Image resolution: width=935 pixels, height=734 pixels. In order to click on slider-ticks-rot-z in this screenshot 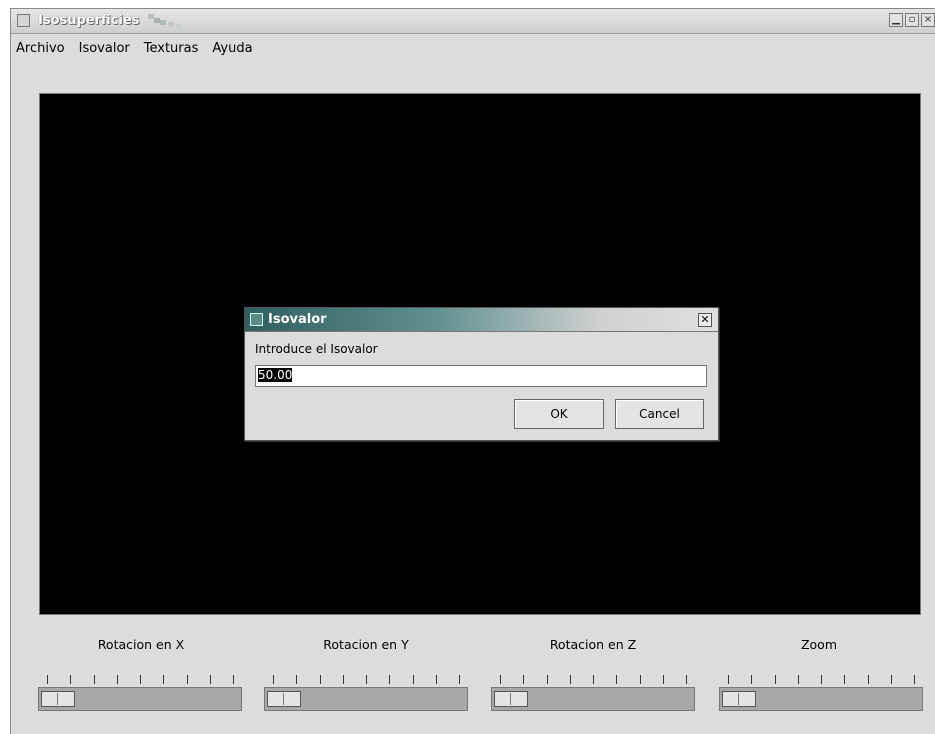, I will do `click(593, 680)`.